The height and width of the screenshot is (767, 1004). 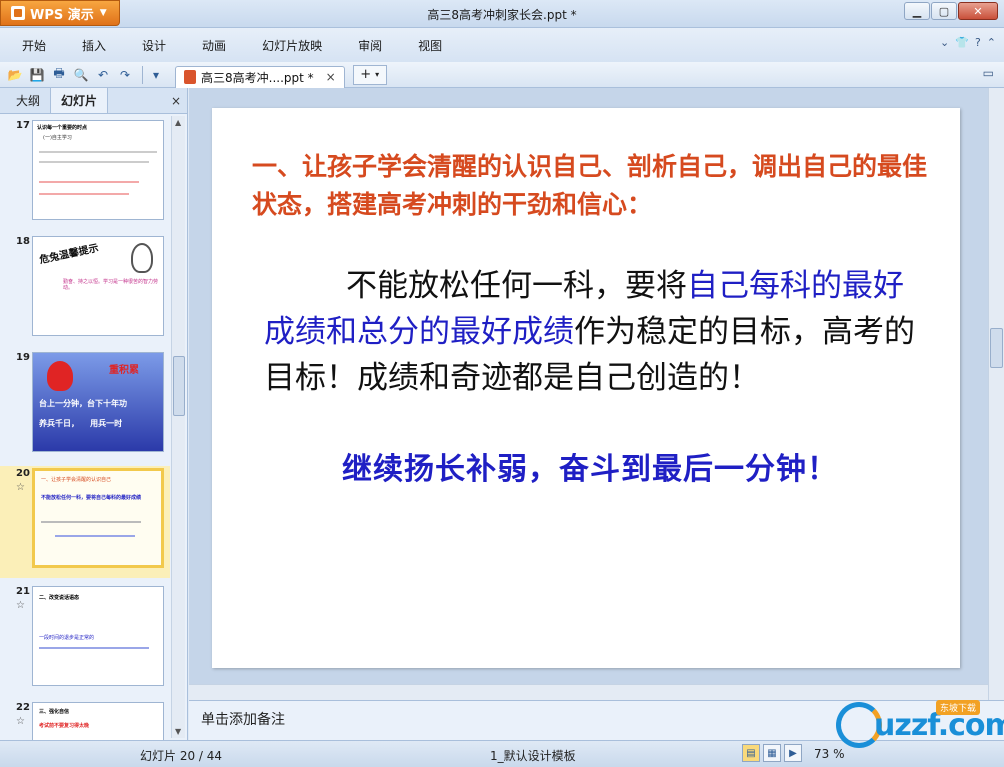 What do you see at coordinates (502, 75) in the screenshot?
I see `quick-access-toolbar: 📂 💾 🖶 🔍 ↶ ↷ ▾ 高三8高考冲....ppt * × + ▾ ▭` at bounding box center [502, 75].